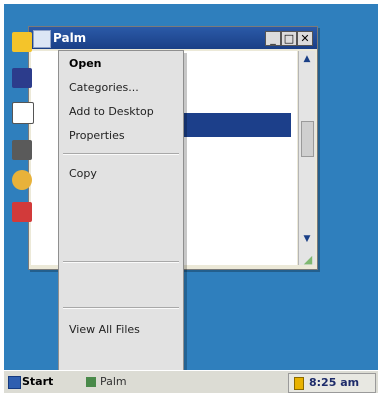 This screenshot has width=382, height=397. Describe the element at coordinates (22, 150) in the screenshot. I see `monitor-icon` at that location.